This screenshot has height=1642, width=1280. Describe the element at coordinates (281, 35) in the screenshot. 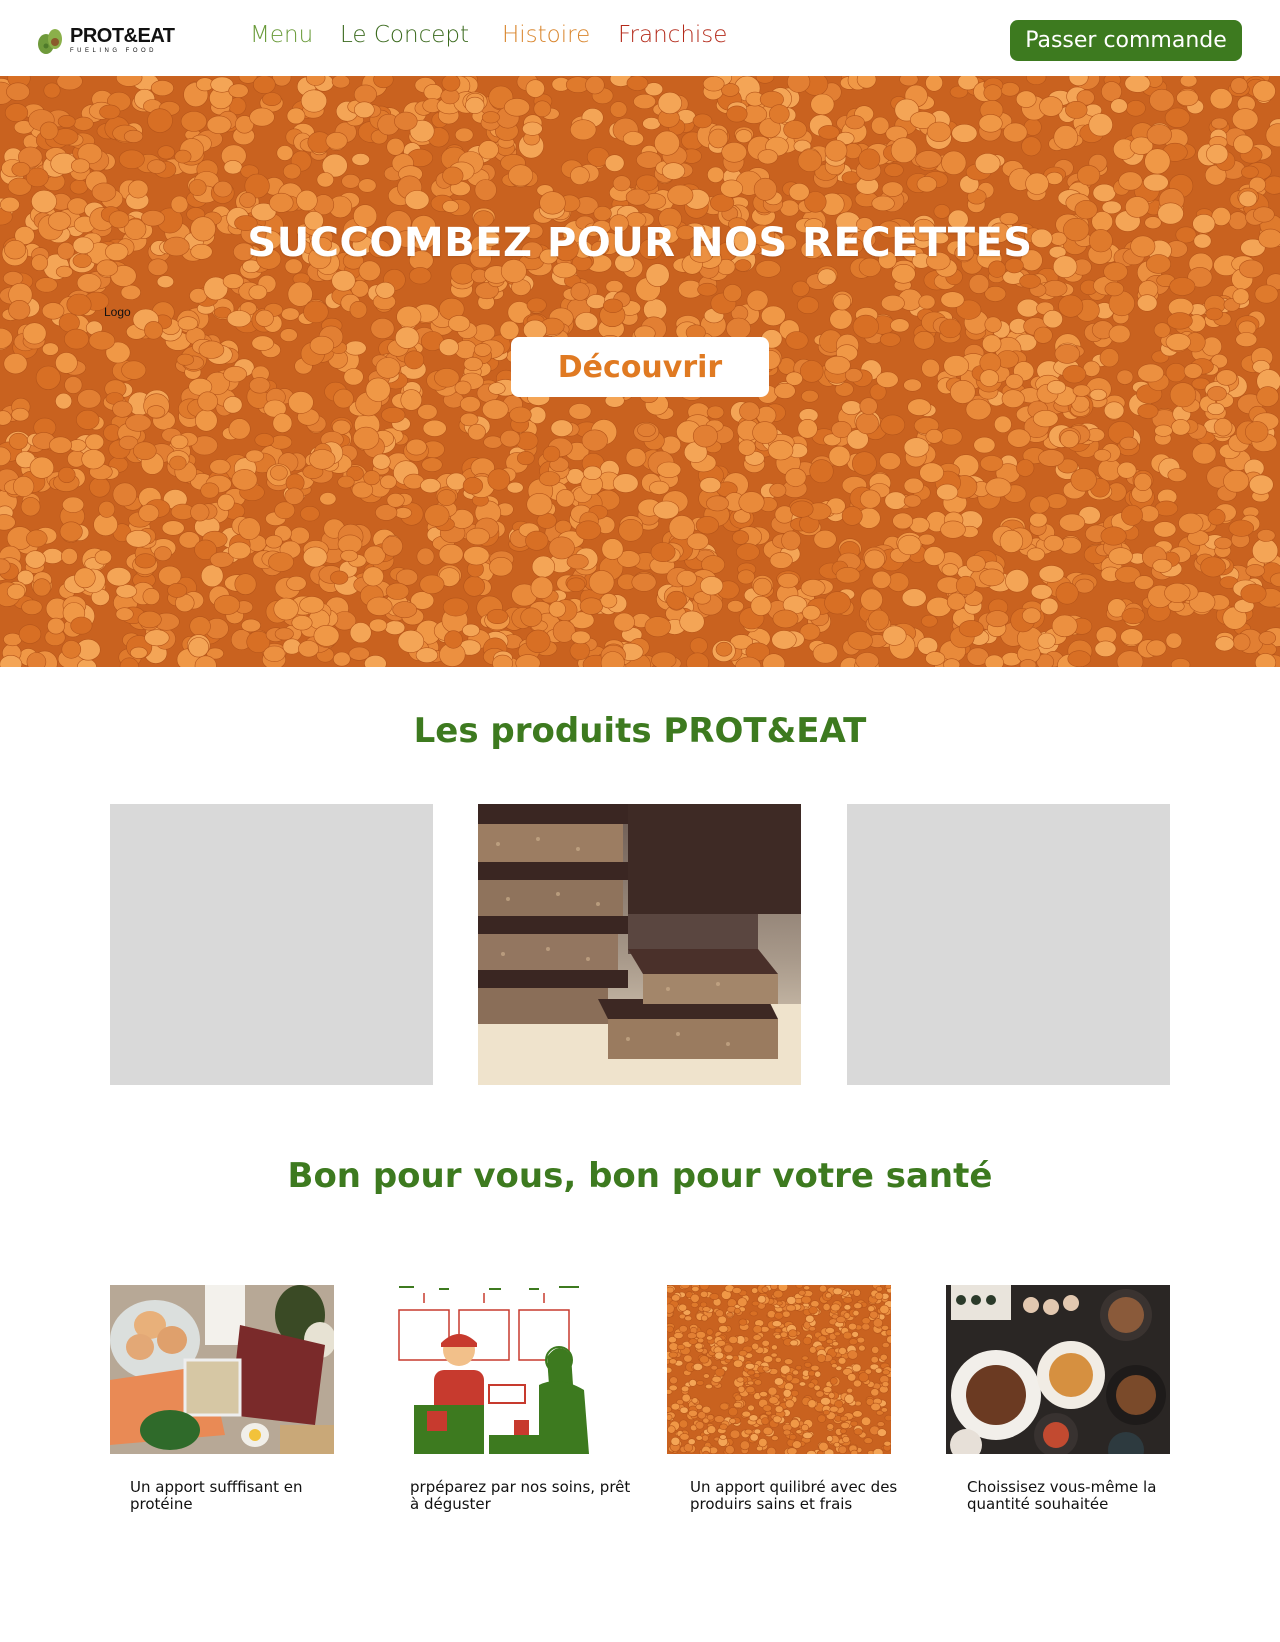

I see `nav-item-menu: Menu` at that location.